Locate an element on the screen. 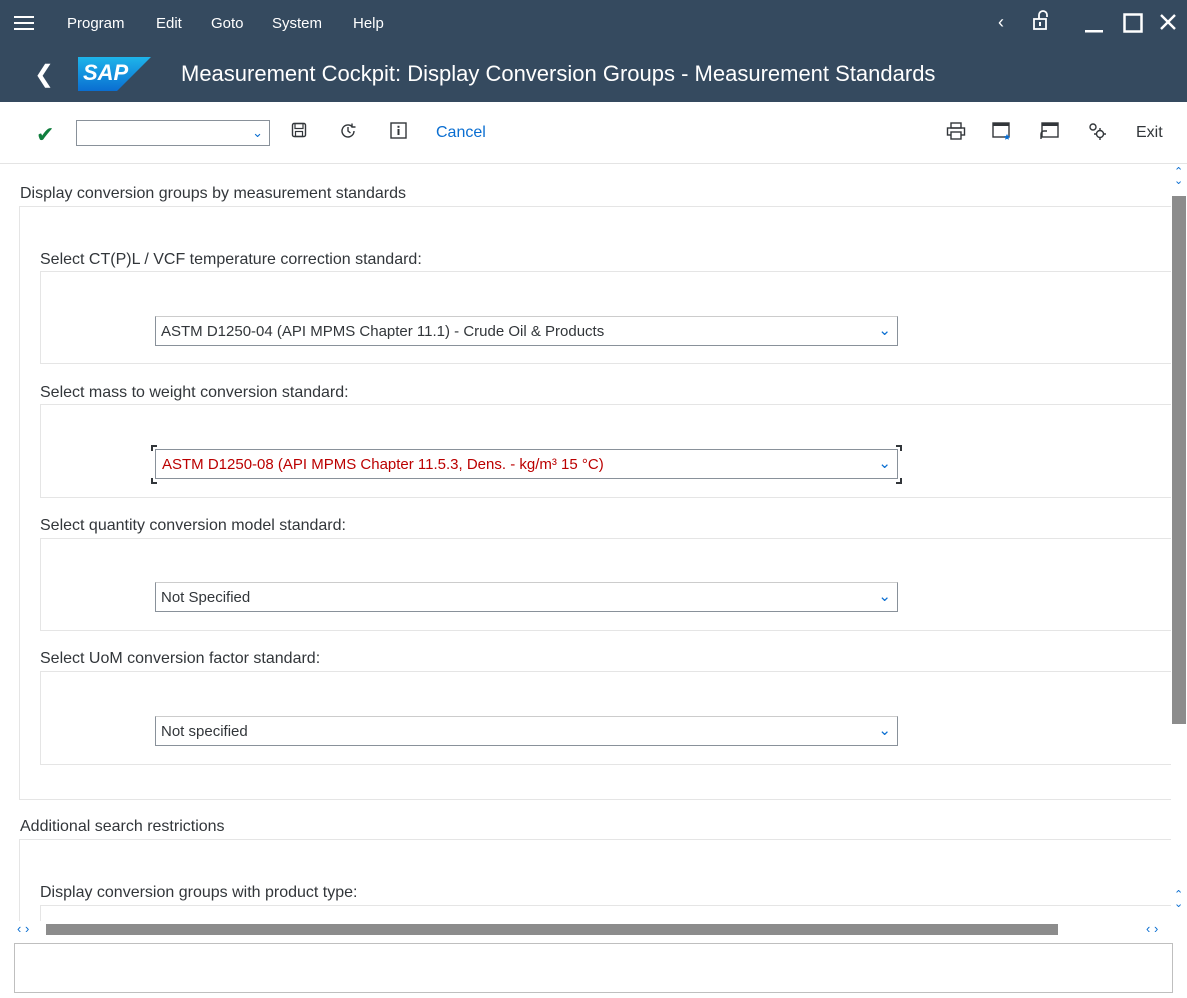  vertical-scroll-thumb is located at coordinates (1179, 460).